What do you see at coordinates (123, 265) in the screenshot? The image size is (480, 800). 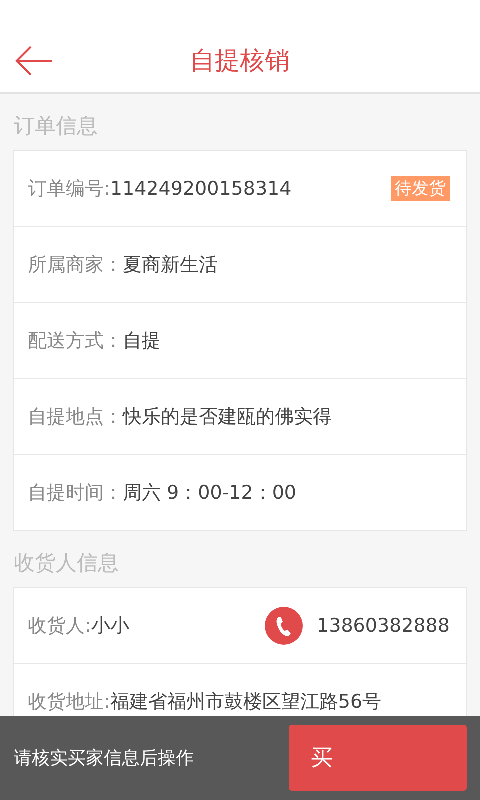 I see `info-text: 所属商家：夏商新生活` at bounding box center [123, 265].